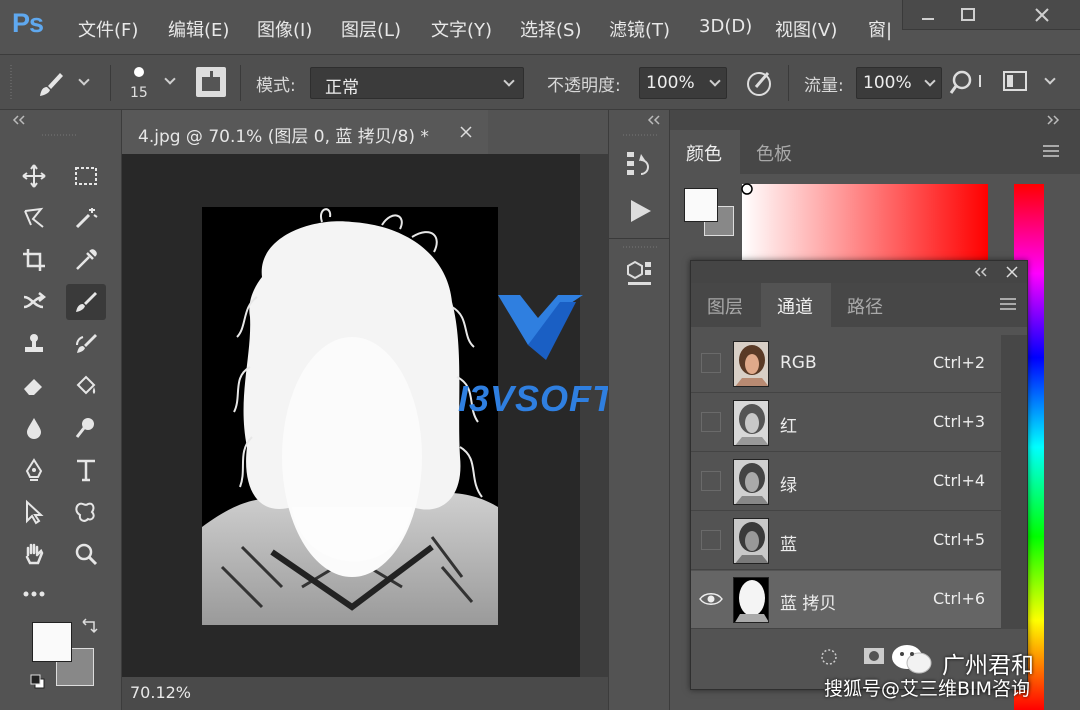 This screenshot has height=710, width=1080. Describe the element at coordinates (959, 421) in the screenshot. I see `channel-shortcut: Ctrl+3` at that location.